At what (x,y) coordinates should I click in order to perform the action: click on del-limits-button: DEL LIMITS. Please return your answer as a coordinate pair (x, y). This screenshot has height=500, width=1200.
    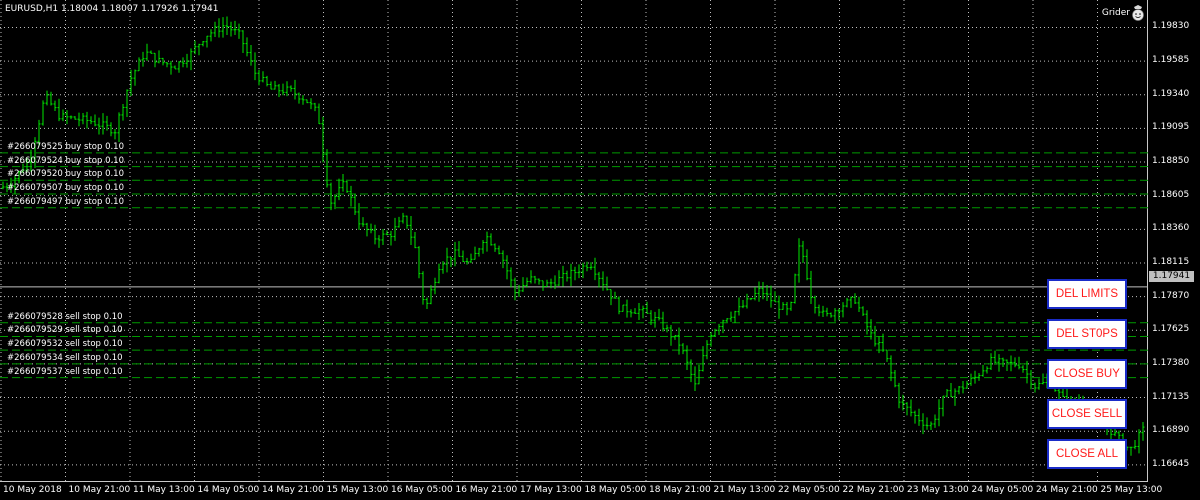
    Looking at the image, I should click on (1087, 294).